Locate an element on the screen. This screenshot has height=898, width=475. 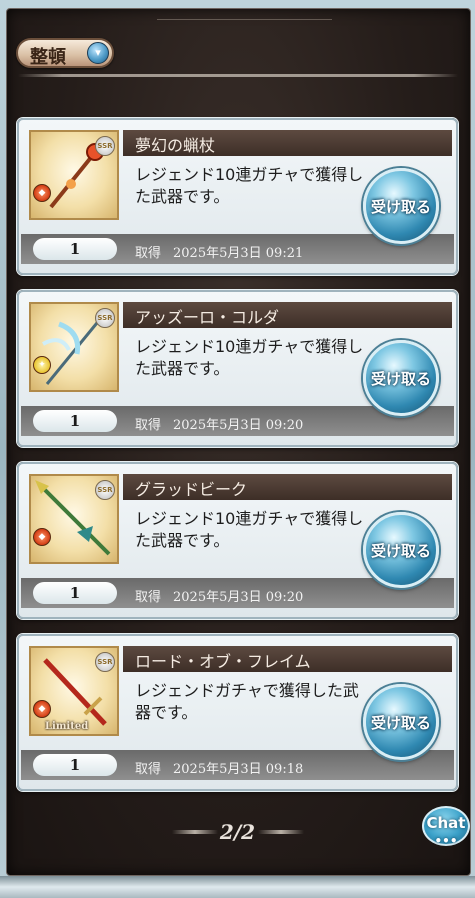
acquired-date: 2025年5月3日 09:18 is located at coordinates (238, 769).